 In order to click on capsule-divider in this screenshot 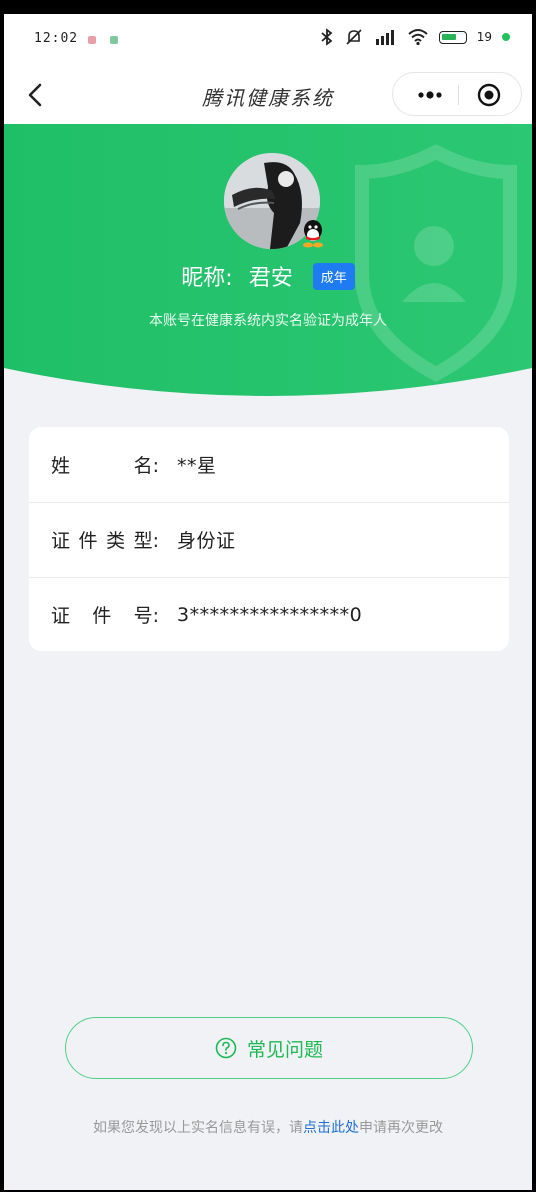, I will do `click(458, 95)`.